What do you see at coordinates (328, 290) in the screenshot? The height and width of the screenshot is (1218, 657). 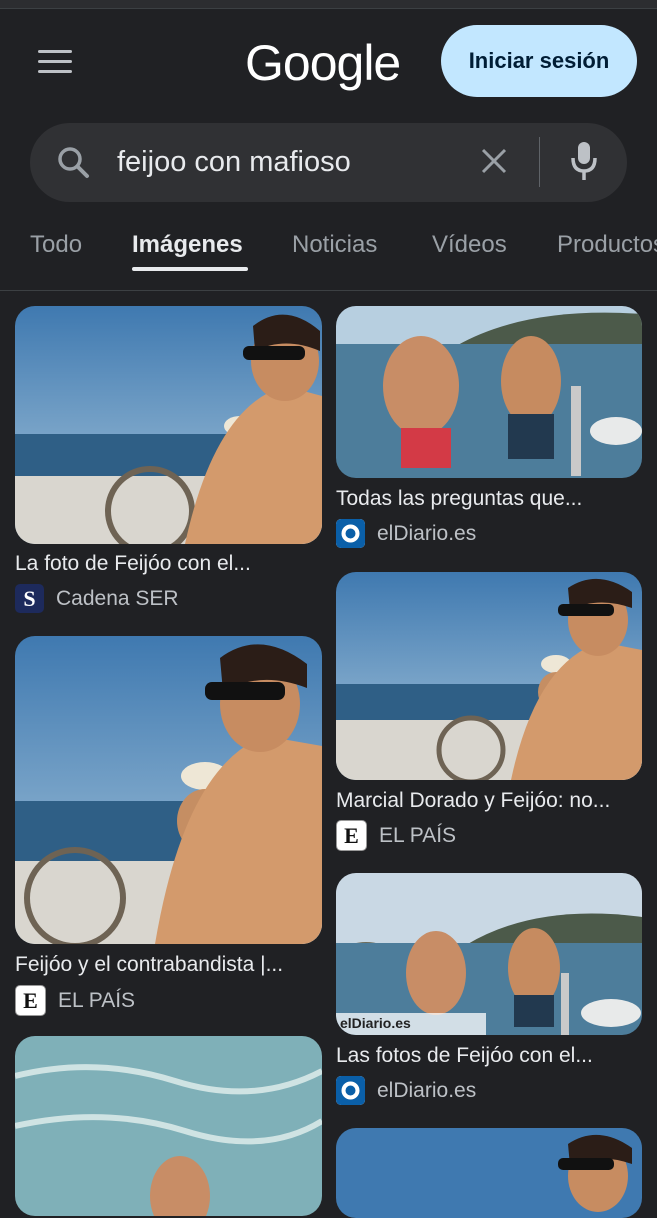 I see `tabs-divider` at bounding box center [328, 290].